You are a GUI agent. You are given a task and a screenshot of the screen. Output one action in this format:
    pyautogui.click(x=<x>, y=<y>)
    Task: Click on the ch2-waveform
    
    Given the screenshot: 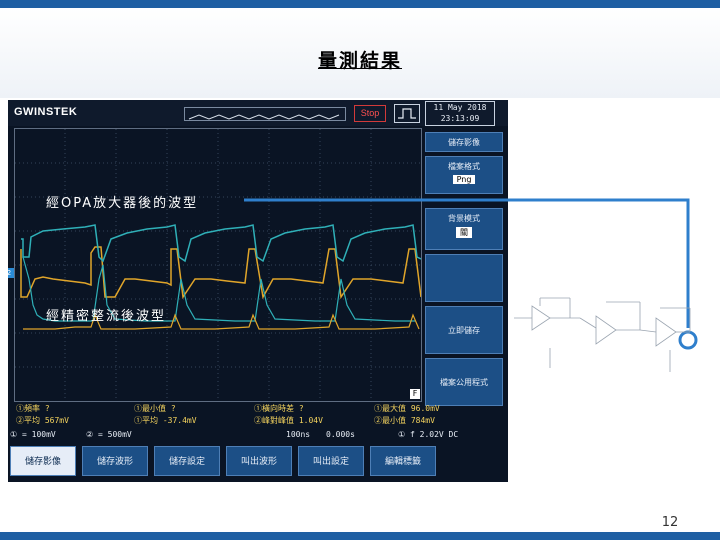 What is the action you would take?
    pyautogui.click(x=221, y=243)
    